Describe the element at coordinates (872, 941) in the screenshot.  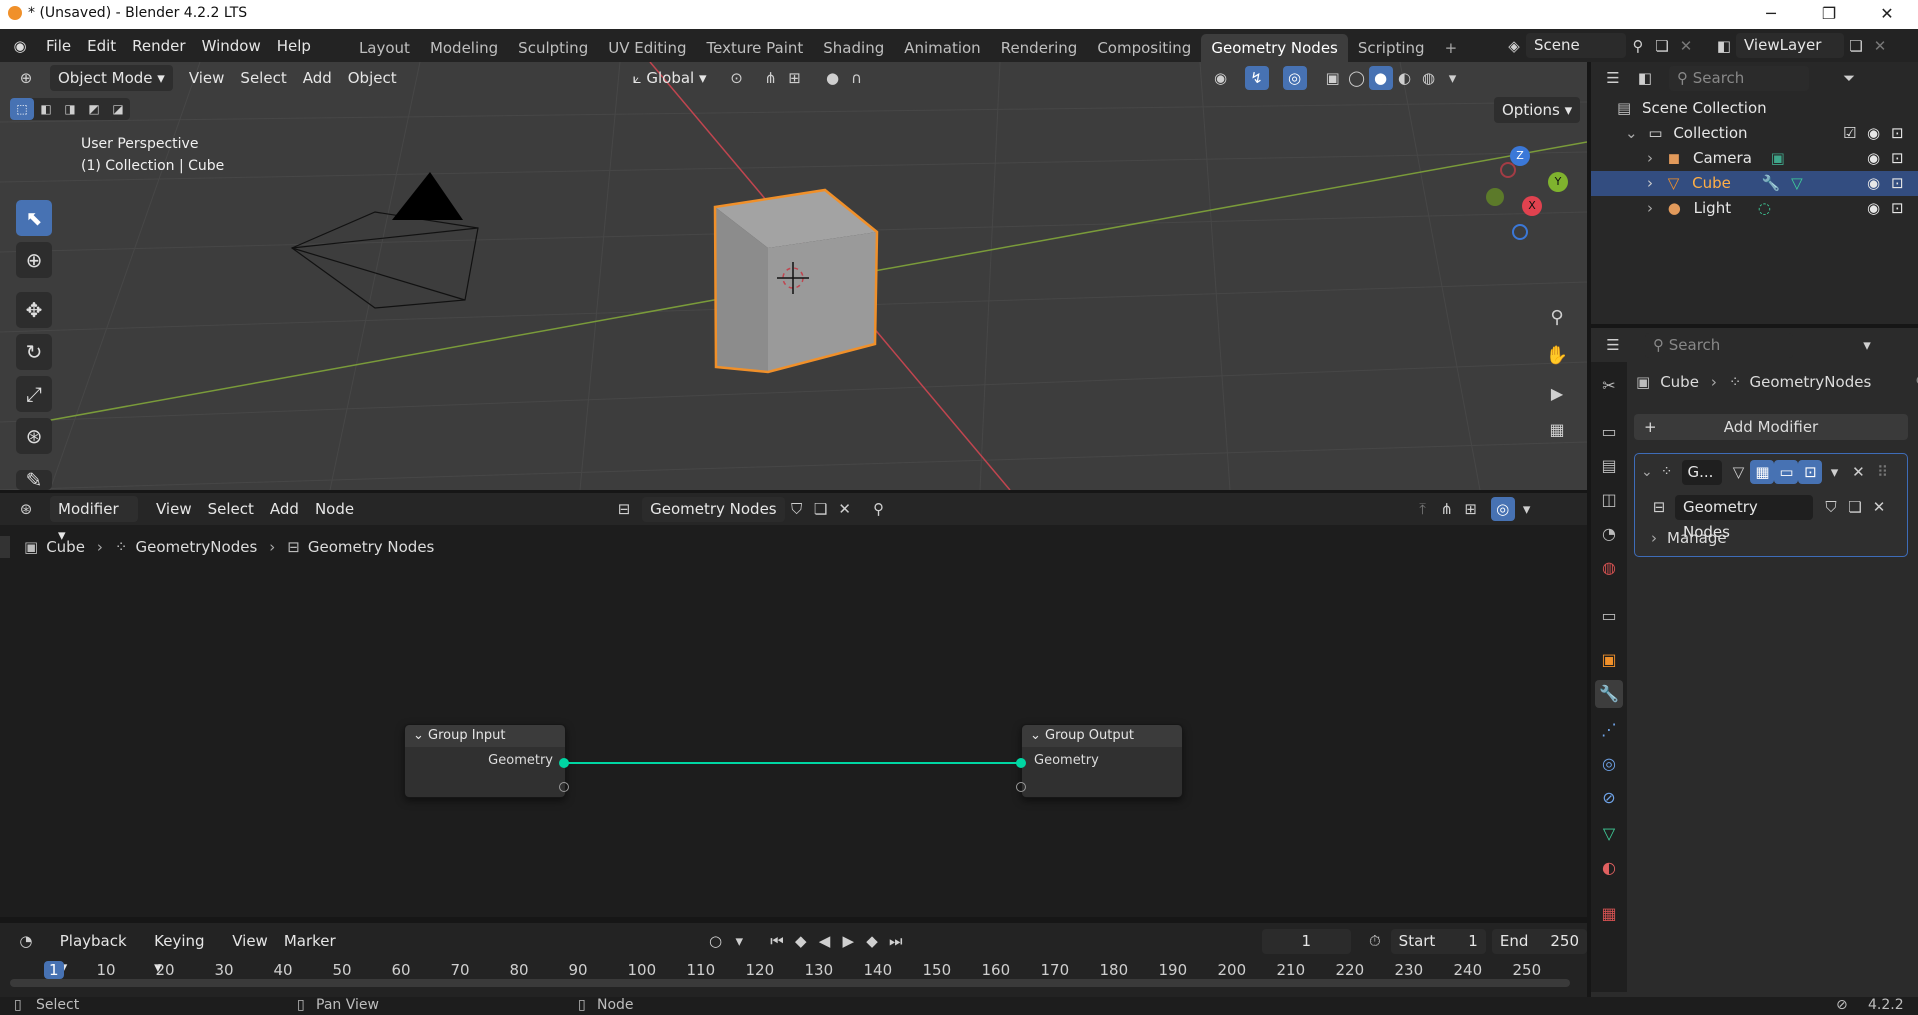
I see `jump-keyframe-forward-icon: ◆` at that location.